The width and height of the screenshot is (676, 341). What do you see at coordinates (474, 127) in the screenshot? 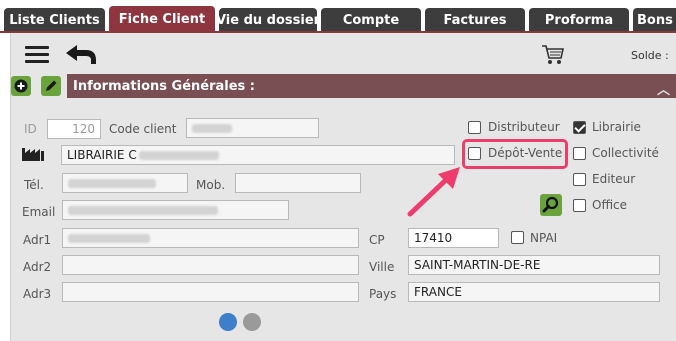
I see `distributeur-checkbox` at bounding box center [474, 127].